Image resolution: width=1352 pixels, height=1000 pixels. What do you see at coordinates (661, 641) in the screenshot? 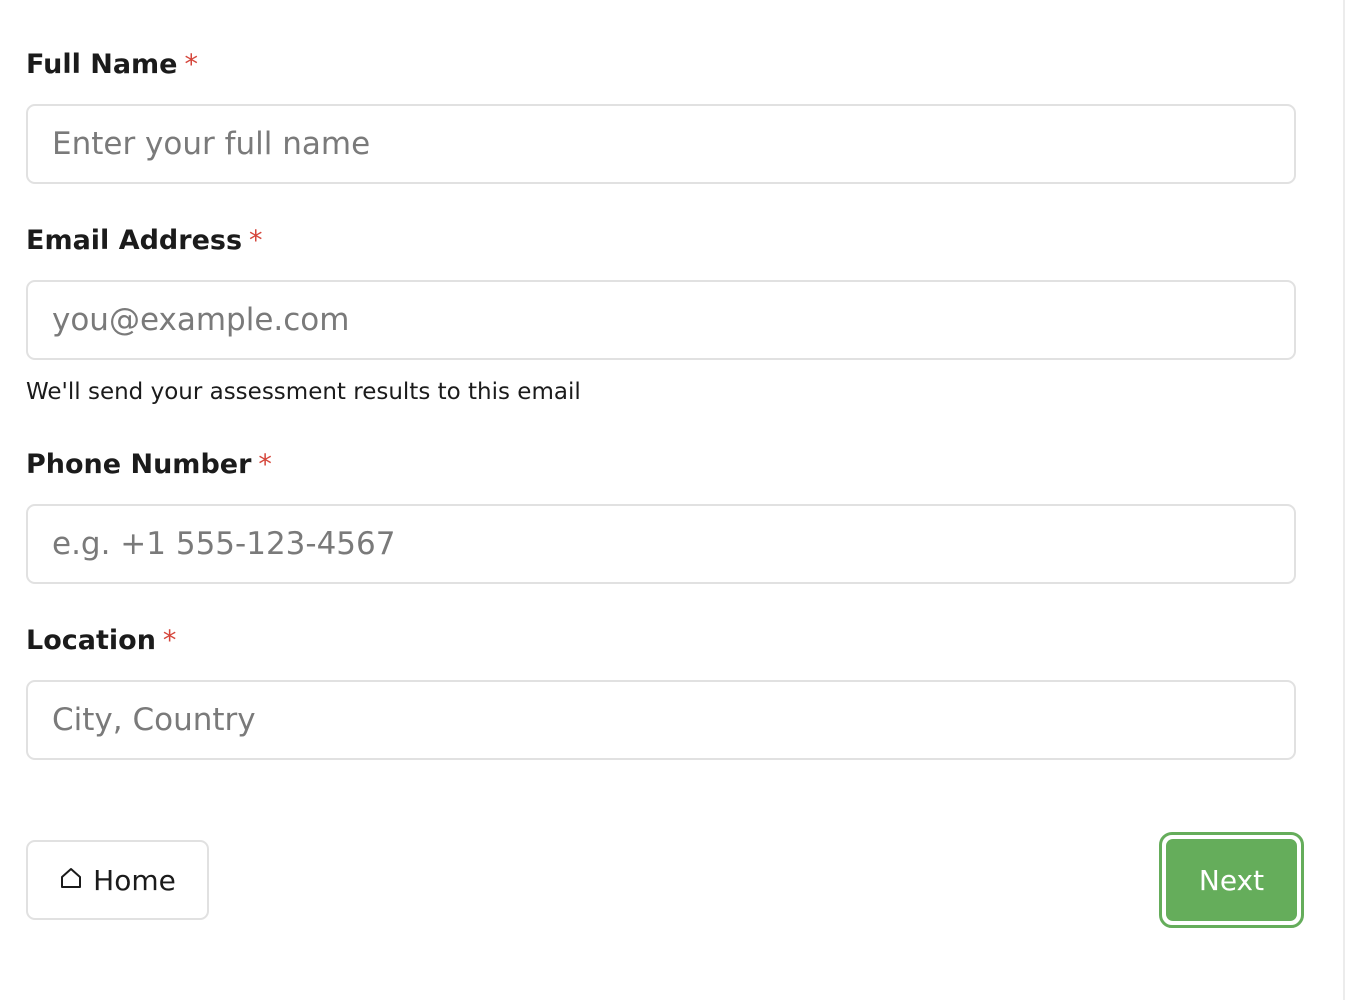
I see `location-label: Location *` at bounding box center [661, 641].